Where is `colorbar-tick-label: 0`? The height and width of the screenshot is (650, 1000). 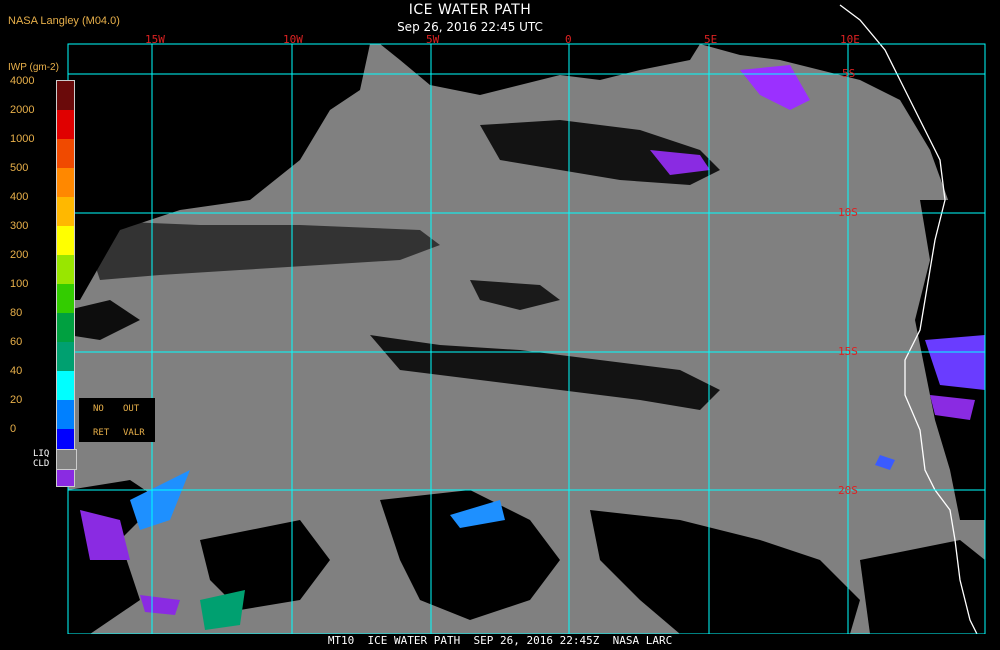
colorbar-tick-label: 0 is located at coordinates (13, 429).